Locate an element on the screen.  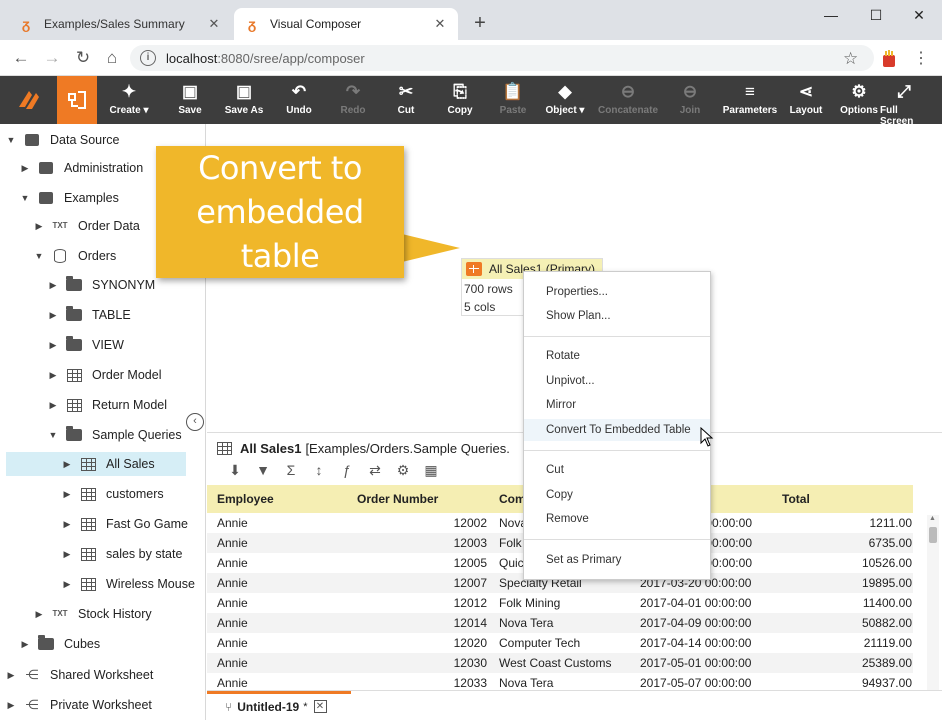
formula-icon: ƒ is located at coordinates (347, 470).